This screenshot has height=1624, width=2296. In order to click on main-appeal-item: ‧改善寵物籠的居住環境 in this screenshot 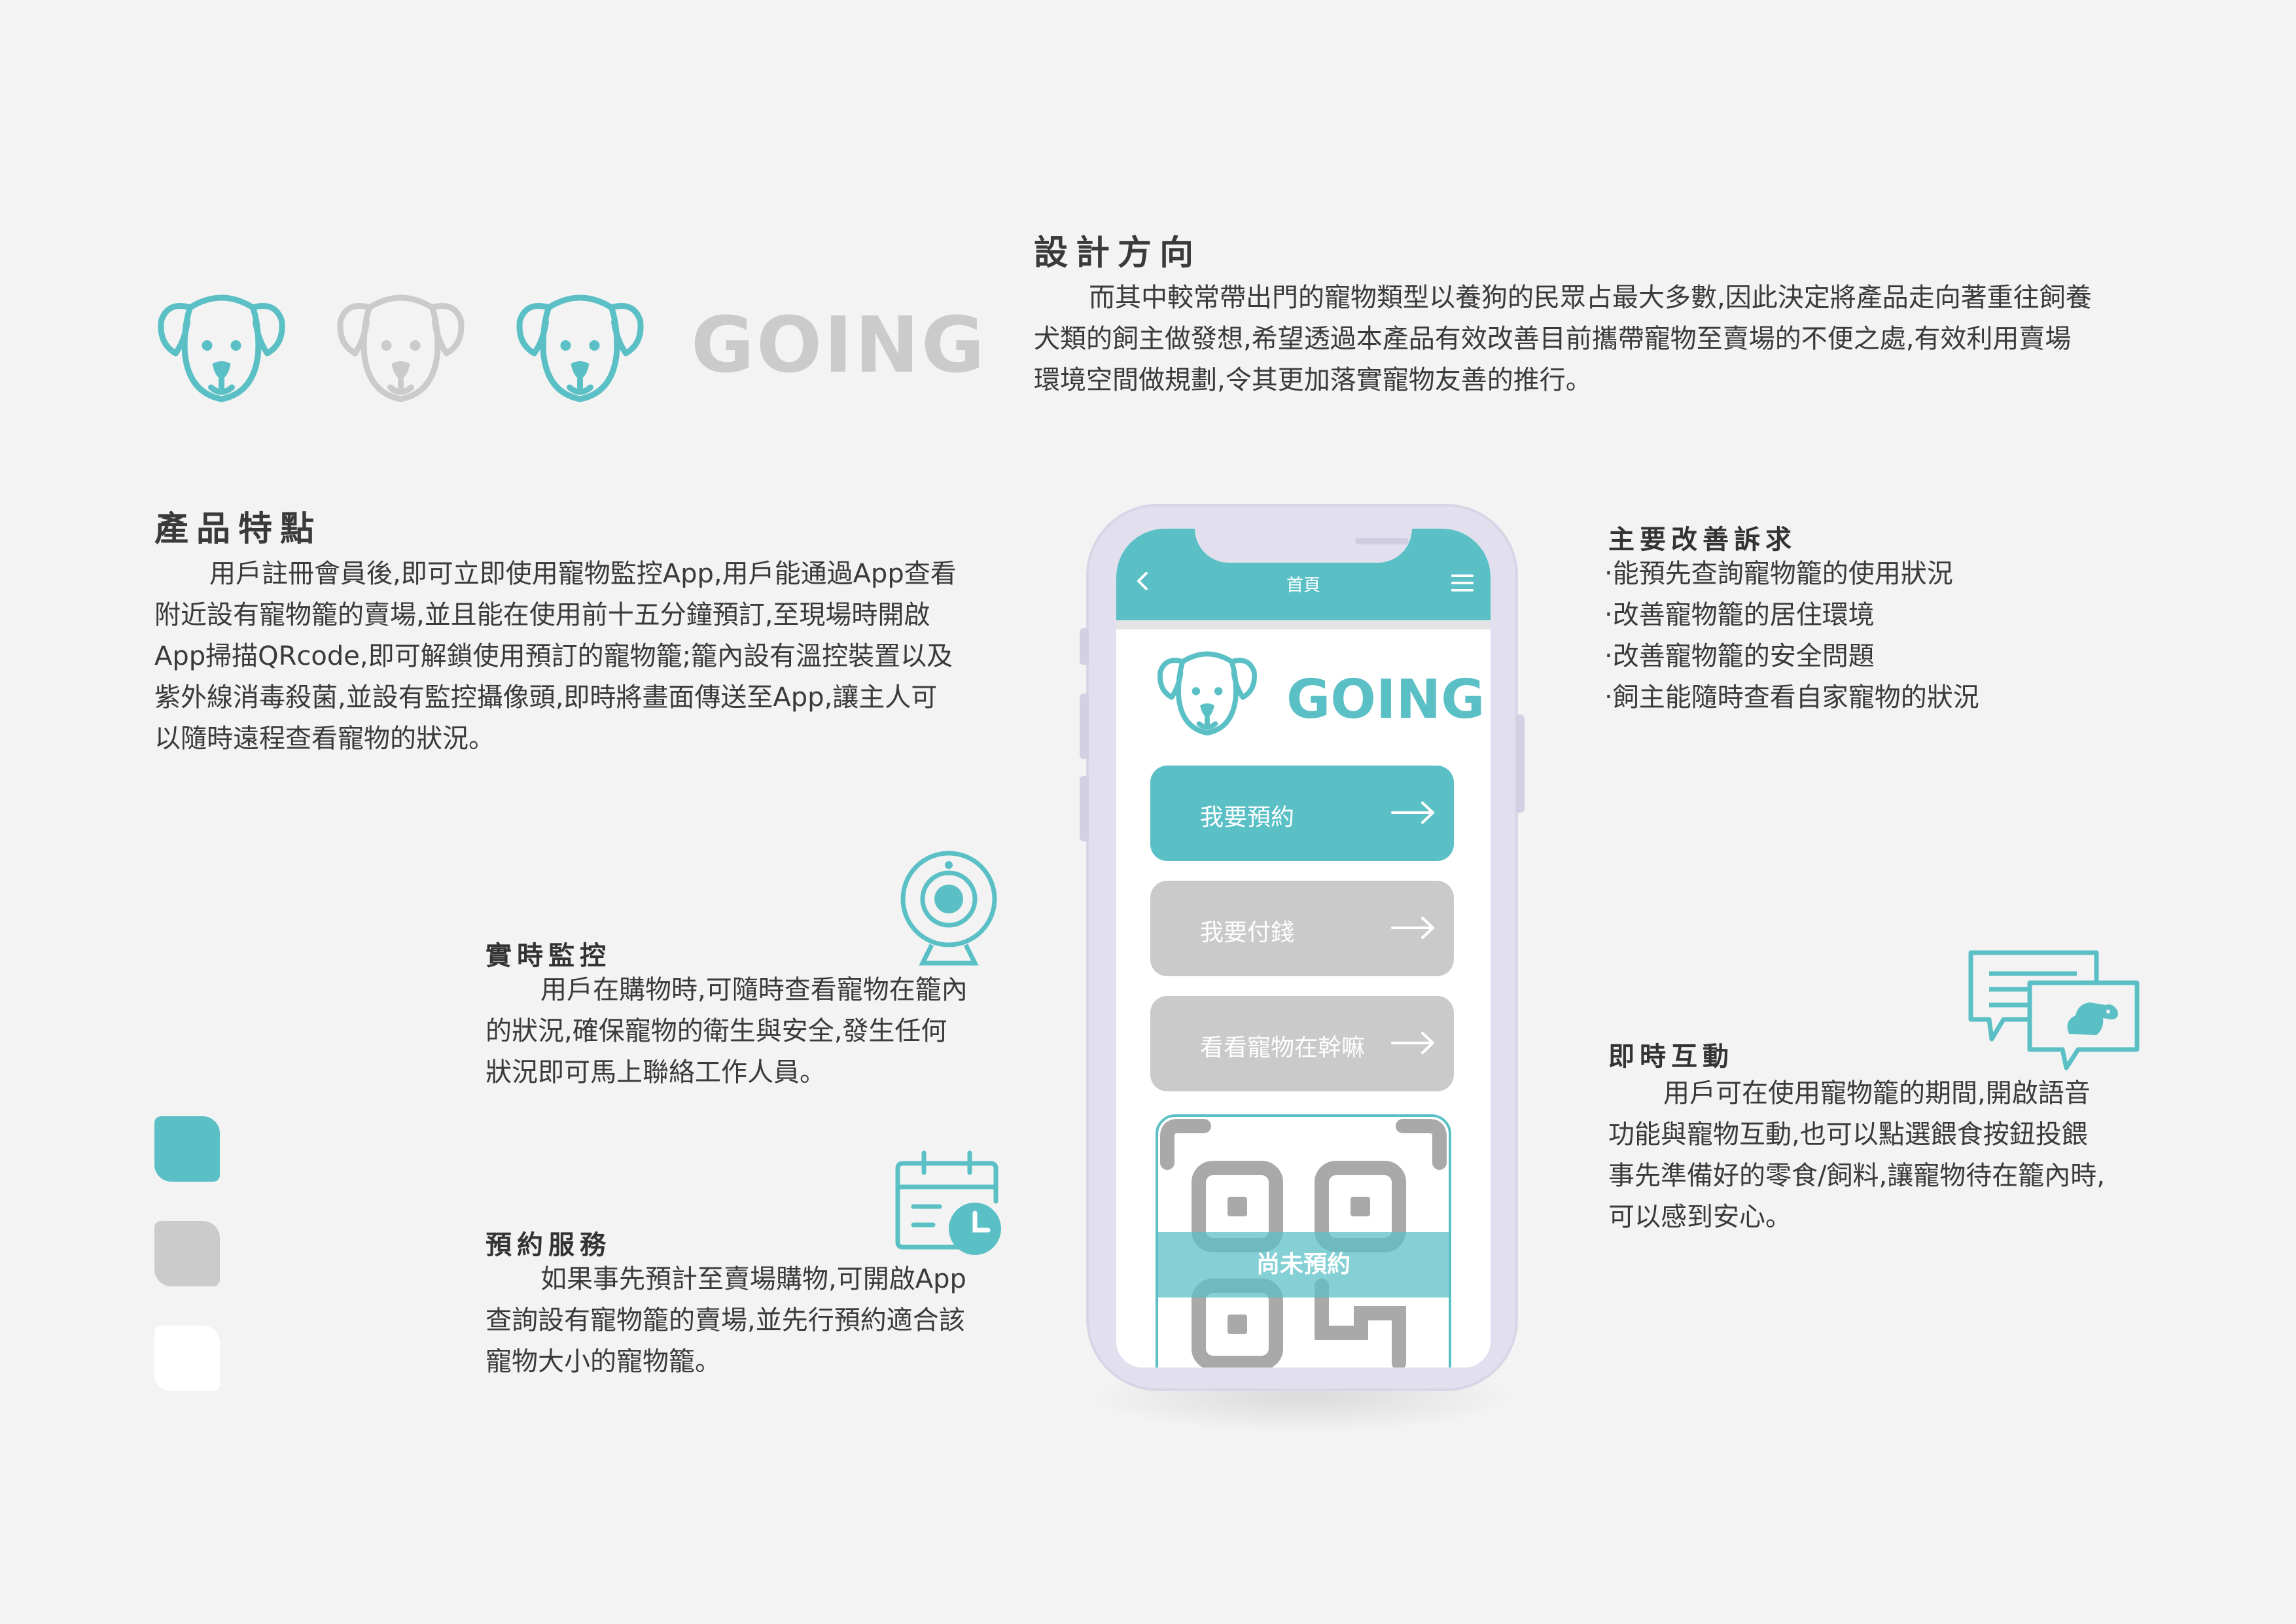, I will do `click(1740, 615)`.